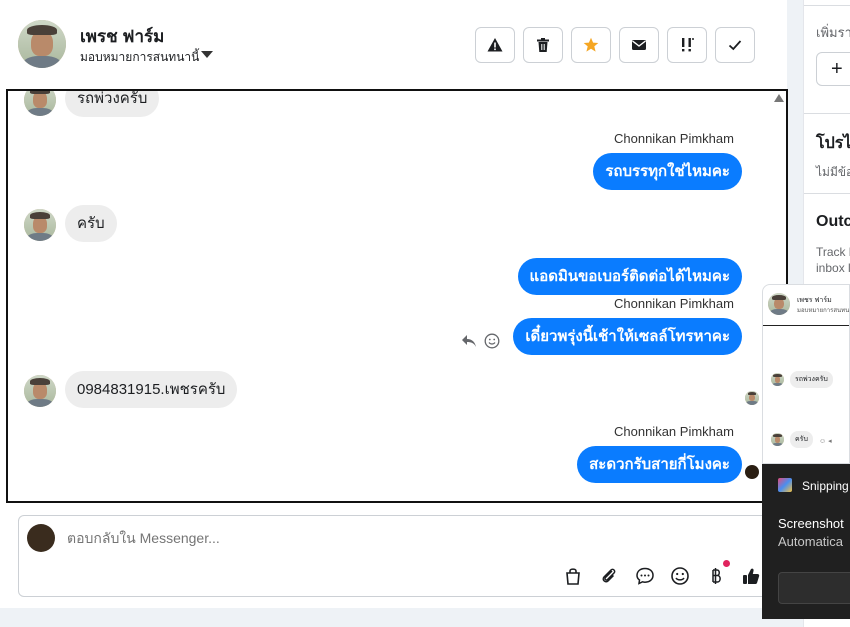 This screenshot has height=627, width=850. What do you see at coordinates (42, 44) in the screenshot?
I see `contact-avatar` at bounding box center [42, 44].